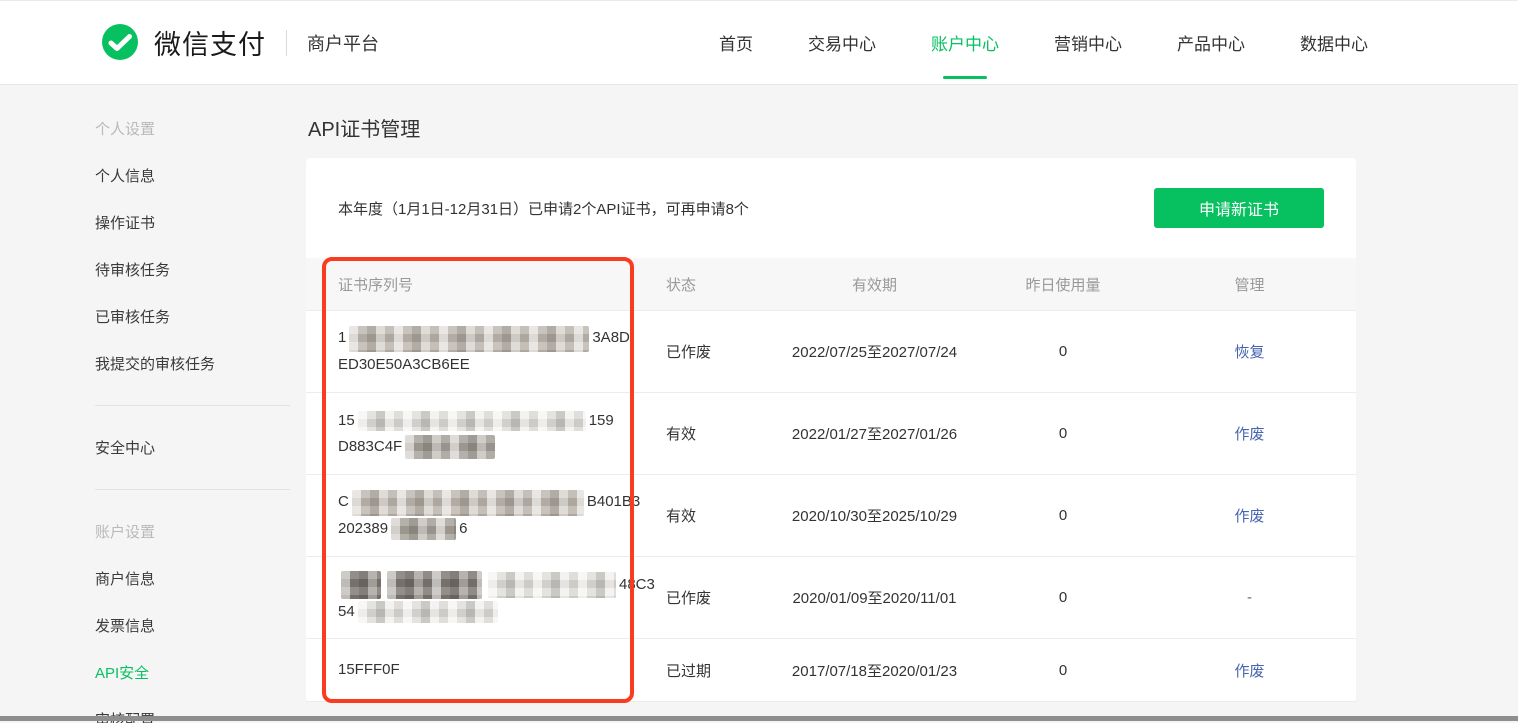 Image resolution: width=1518 pixels, height=723 pixels. Describe the element at coordinates (210, 45) in the screenshot. I see `brand-name: 微信支付` at that location.